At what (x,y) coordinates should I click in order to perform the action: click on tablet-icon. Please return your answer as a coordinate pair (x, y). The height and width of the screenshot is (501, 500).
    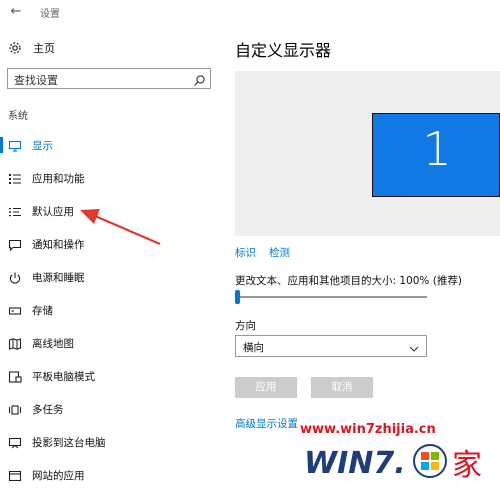
    Looking at the image, I should click on (15, 376).